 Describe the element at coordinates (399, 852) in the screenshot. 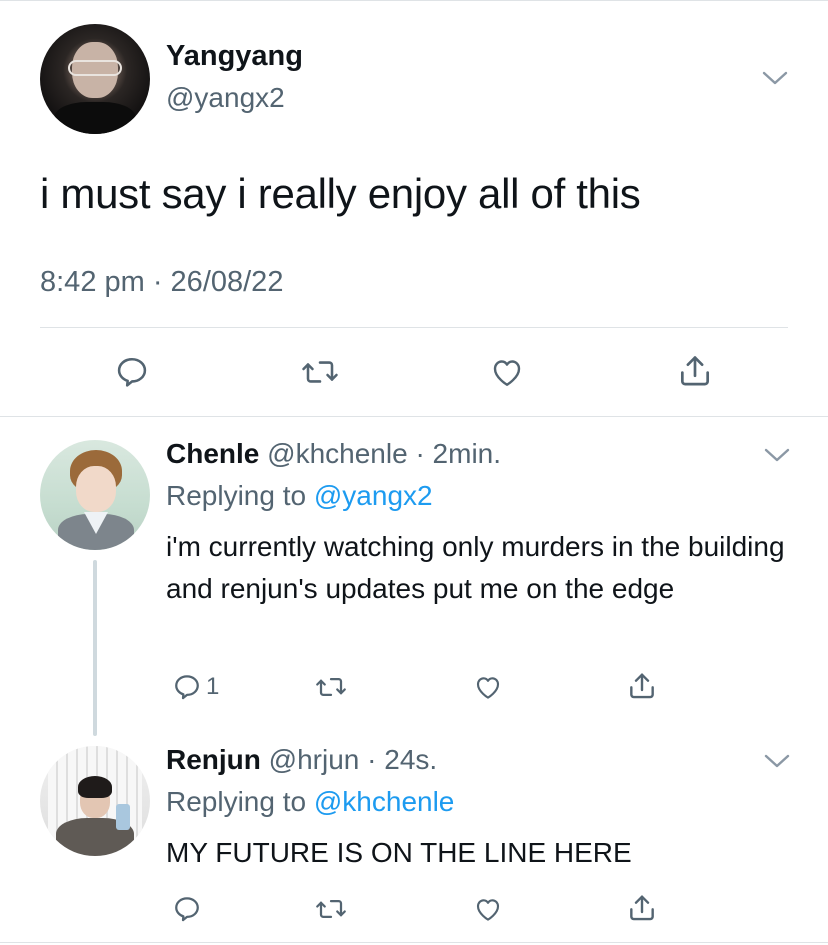

I see `reply-text: MY FUTURE IS ON THE LINE HERE` at that location.